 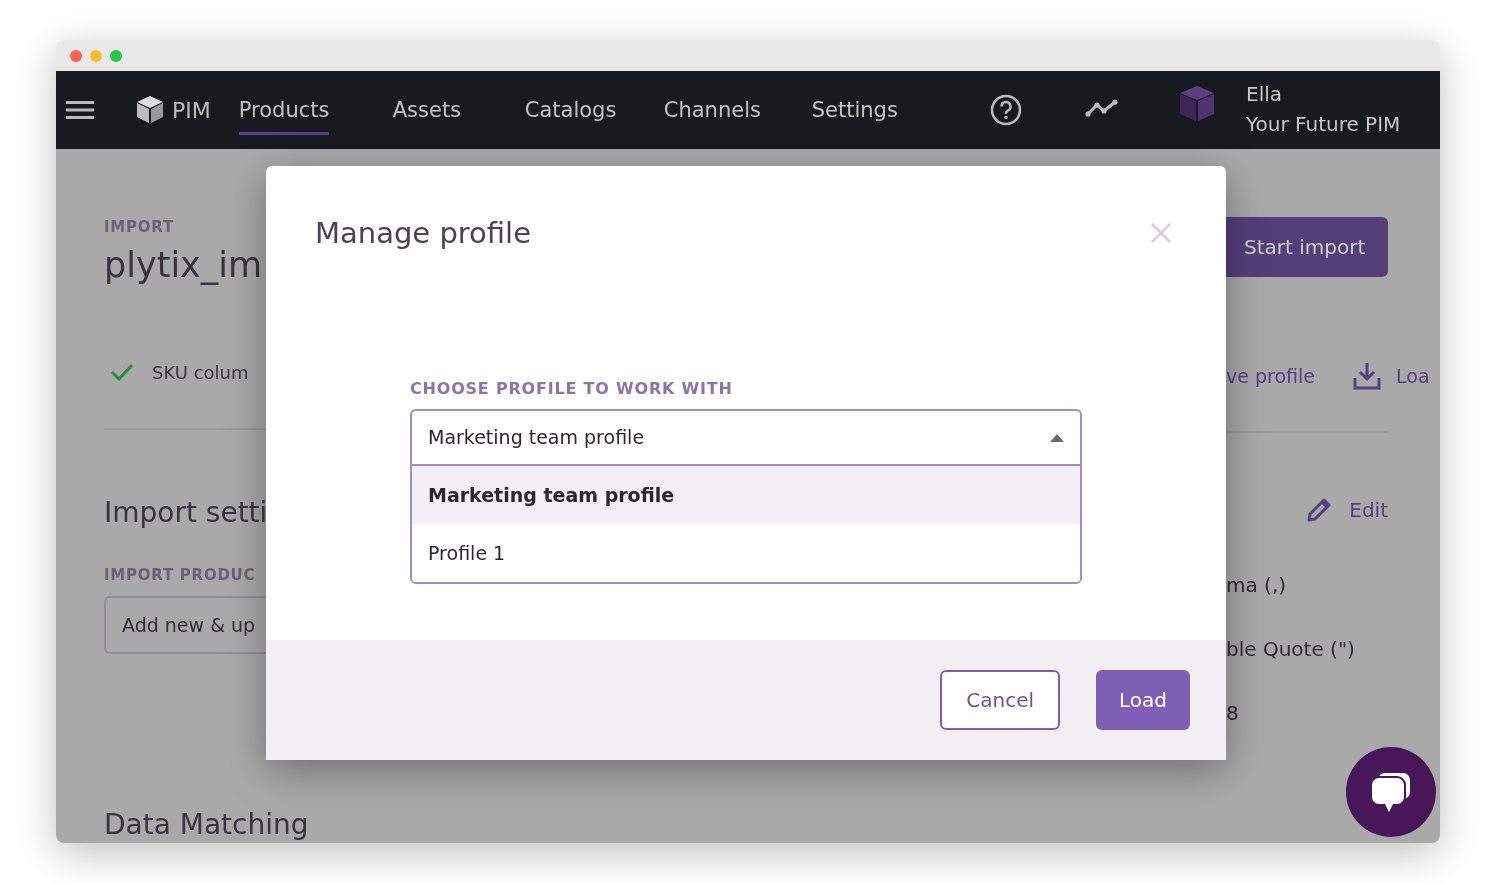 I want to click on download-icon, so click(x=1367, y=376).